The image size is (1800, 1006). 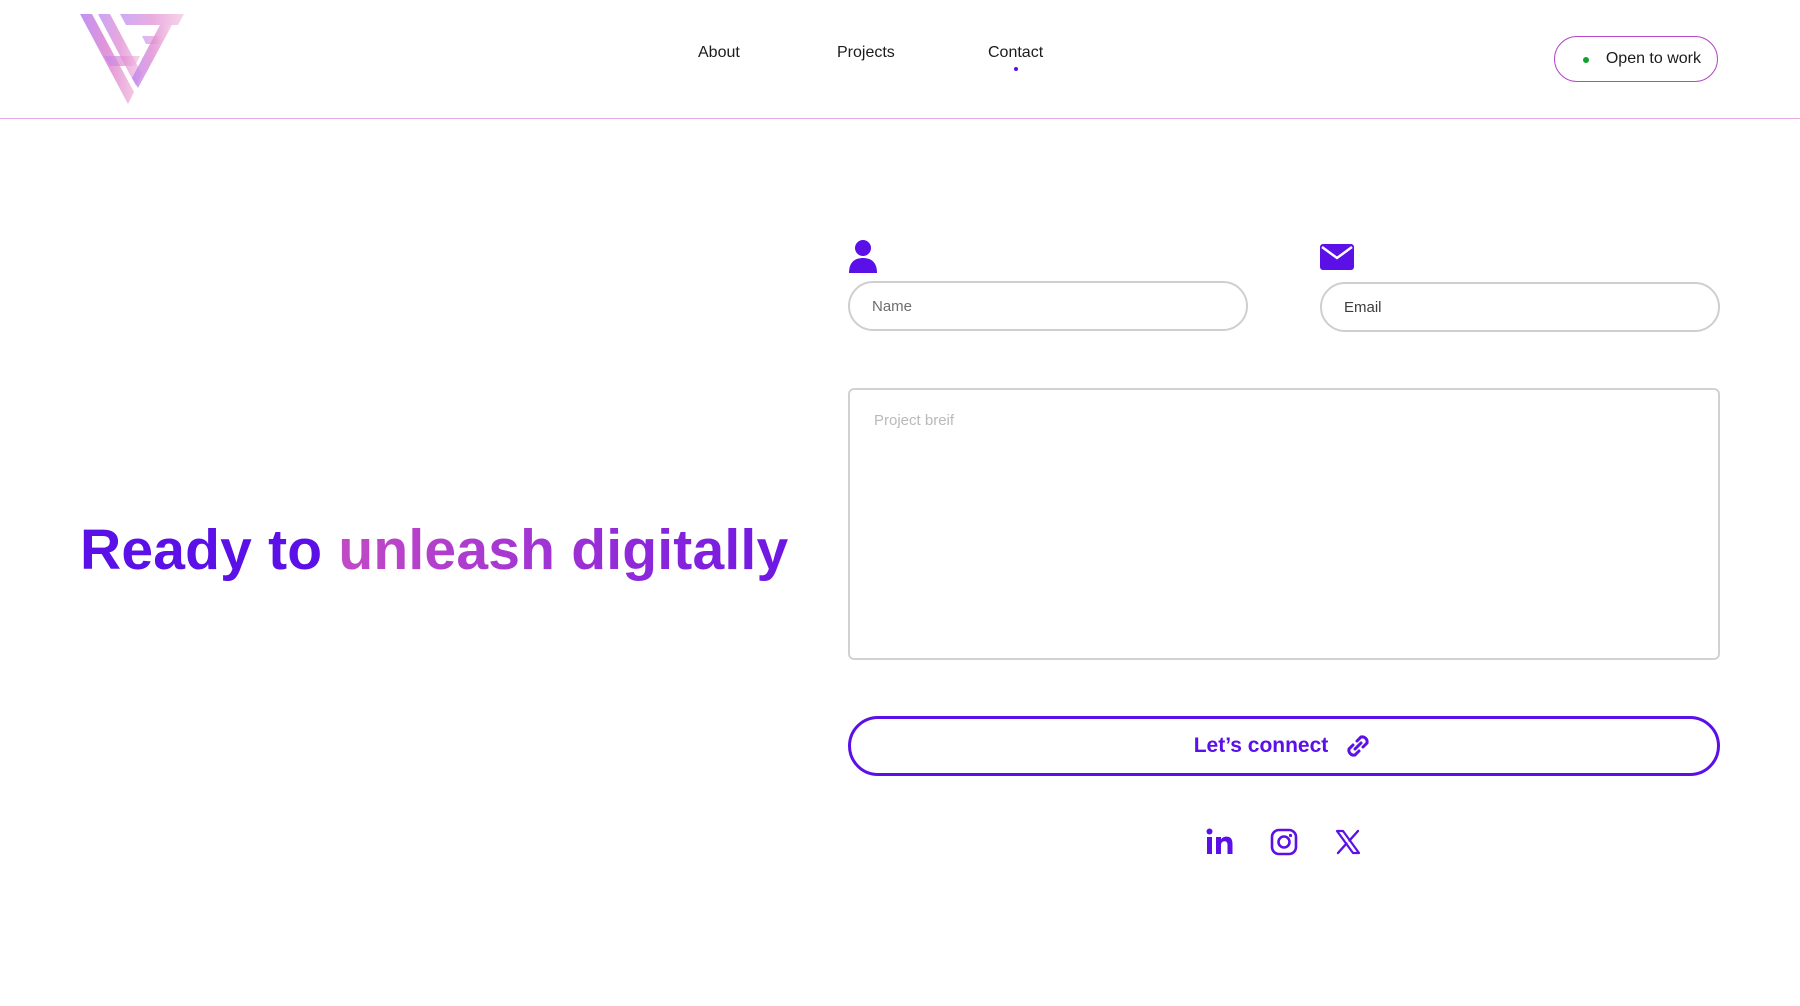 I want to click on open-to-work-button: Open to work, so click(x=1636, y=59).